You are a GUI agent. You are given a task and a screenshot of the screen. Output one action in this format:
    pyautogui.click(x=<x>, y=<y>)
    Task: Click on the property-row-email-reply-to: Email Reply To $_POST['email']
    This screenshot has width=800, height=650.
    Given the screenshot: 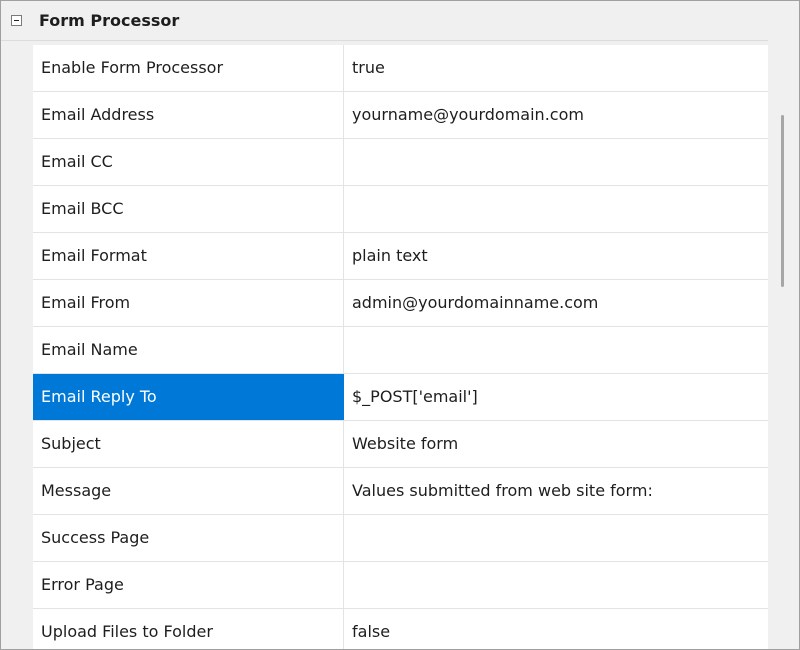 What is the action you would take?
    pyautogui.click(x=400, y=397)
    